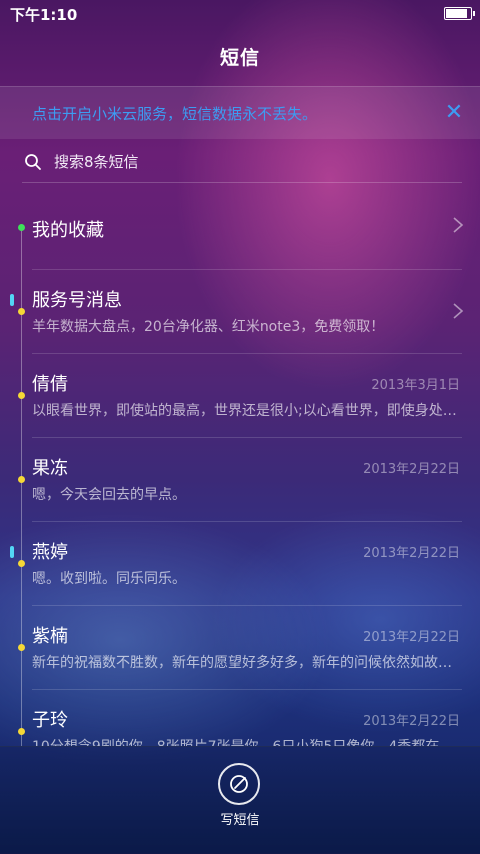  I want to click on conversation-preview: 羊年数据大盘点，20台净化器、红米note3，免费领取！, so click(208, 327).